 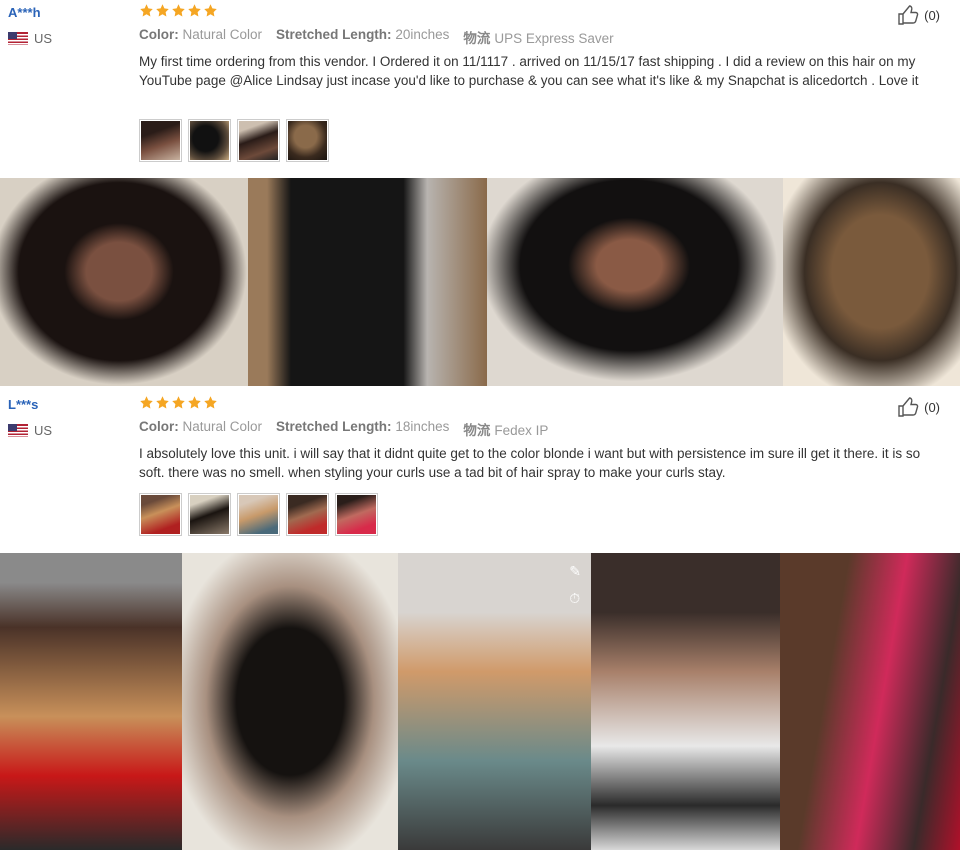 What do you see at coordinates (23, 404) in the screenshot?
I see `reviewer-name: L***s` at bounding box center [23, 404].